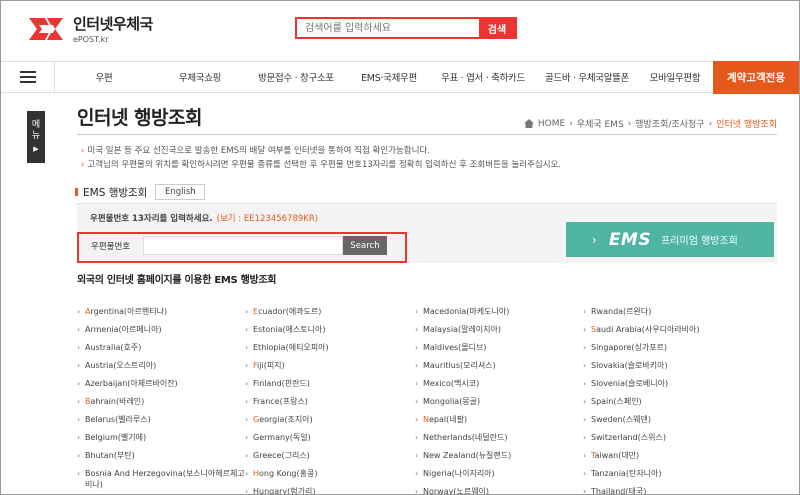  What do you see at coordinates (389, 77) in the screenshot?
I see `nav-item-ems: EMS·국제우편` at bounding box center [389, 77].